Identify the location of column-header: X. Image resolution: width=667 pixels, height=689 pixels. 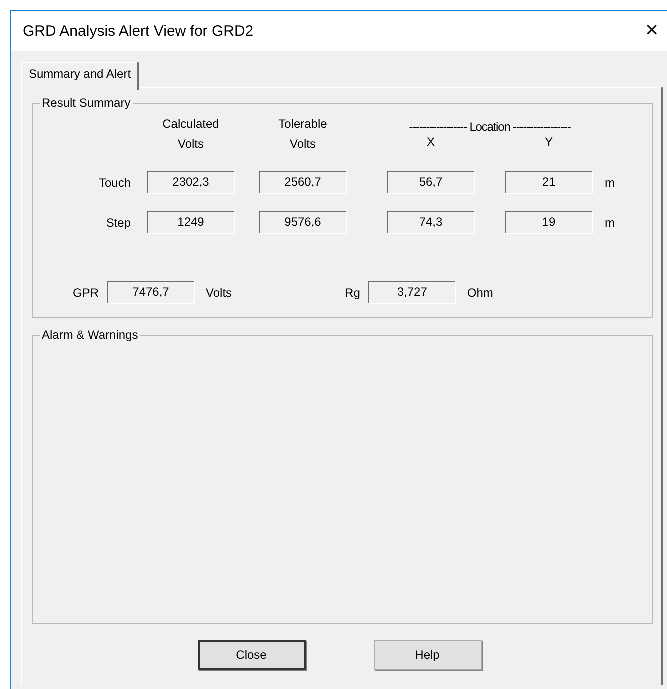
(430, 141).